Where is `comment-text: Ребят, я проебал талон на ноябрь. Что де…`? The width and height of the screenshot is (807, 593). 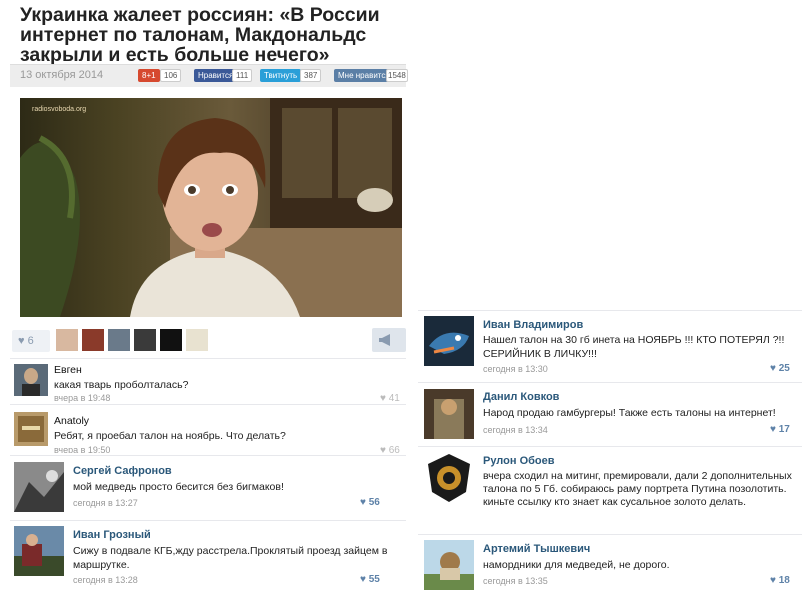
comment-text: Ребят, я проебал талон на ноябрь. Что де… is located at coordinates (170, 436).